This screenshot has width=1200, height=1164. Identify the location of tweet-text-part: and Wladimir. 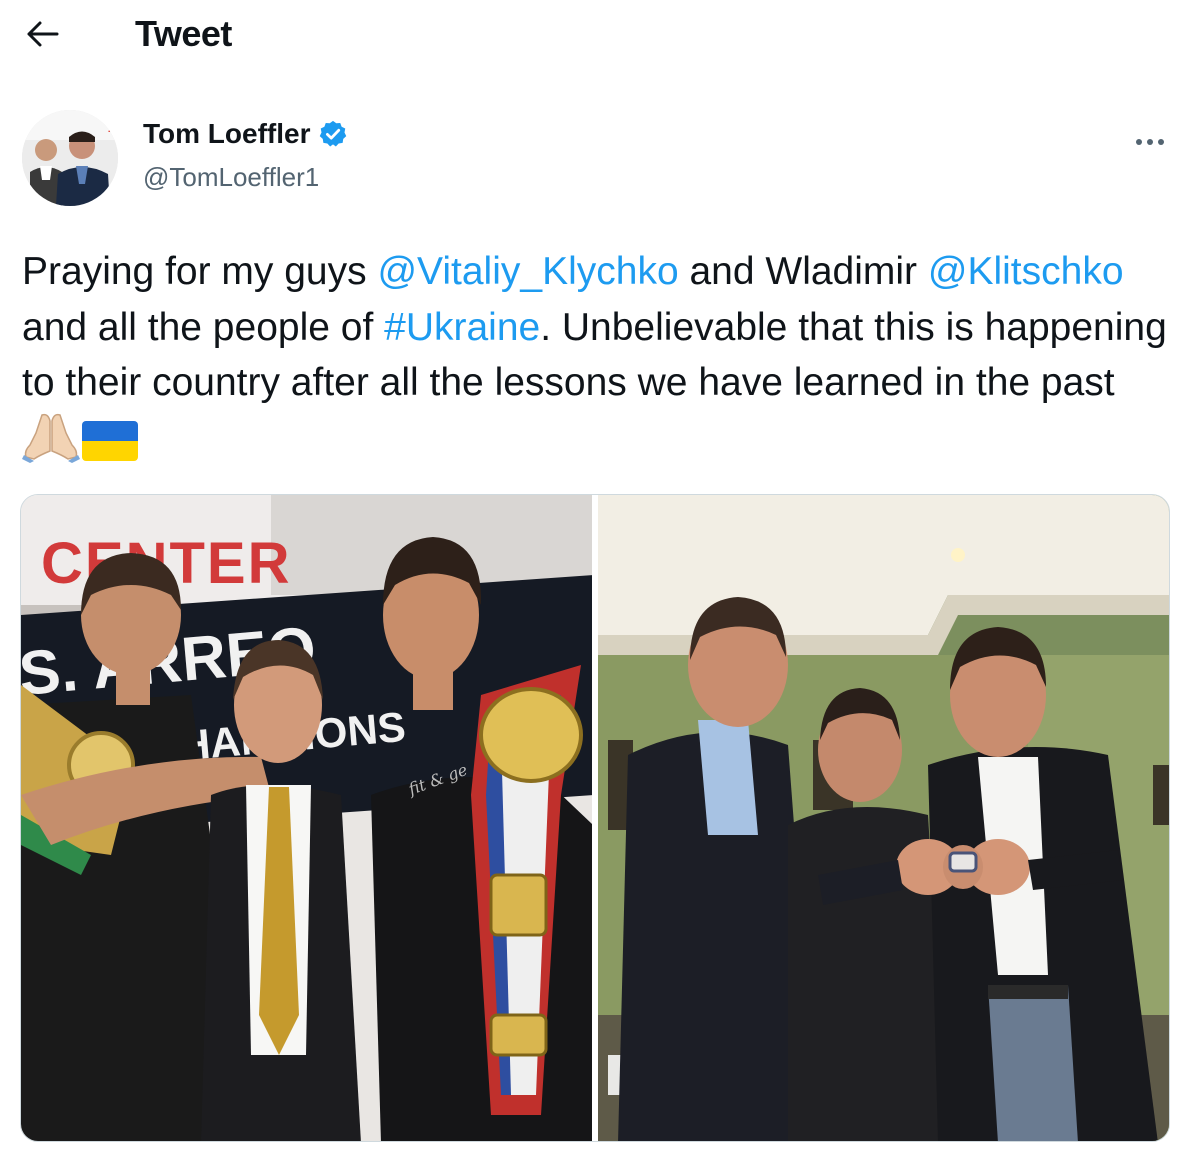
(803, 271).